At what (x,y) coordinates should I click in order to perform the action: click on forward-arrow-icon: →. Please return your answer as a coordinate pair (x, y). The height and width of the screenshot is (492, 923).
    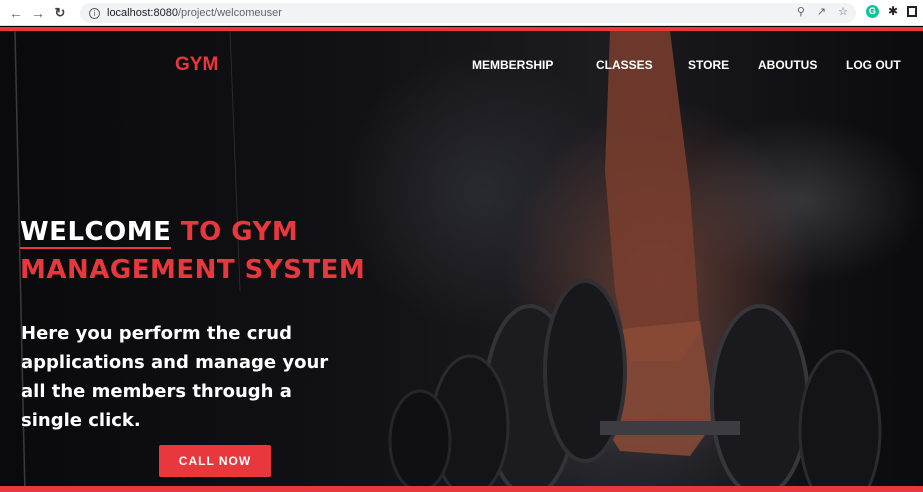
    Looking at the image, I should click on (38, 13).